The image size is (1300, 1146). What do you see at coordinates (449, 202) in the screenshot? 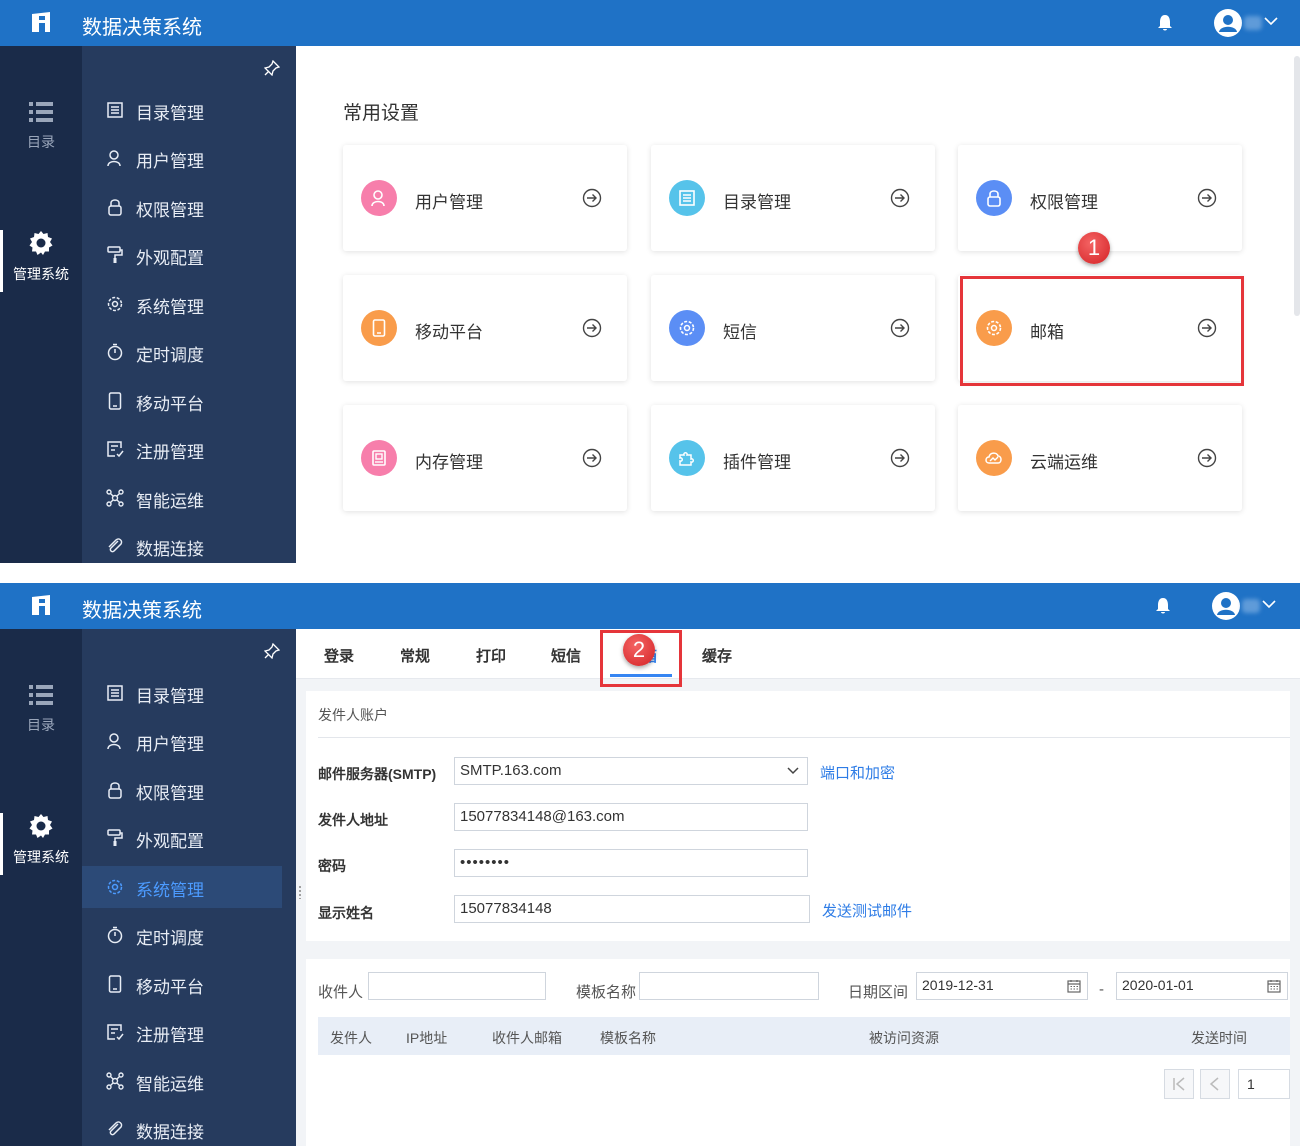
I see `card-label: 用户管理` at bounding box center [449, 202].